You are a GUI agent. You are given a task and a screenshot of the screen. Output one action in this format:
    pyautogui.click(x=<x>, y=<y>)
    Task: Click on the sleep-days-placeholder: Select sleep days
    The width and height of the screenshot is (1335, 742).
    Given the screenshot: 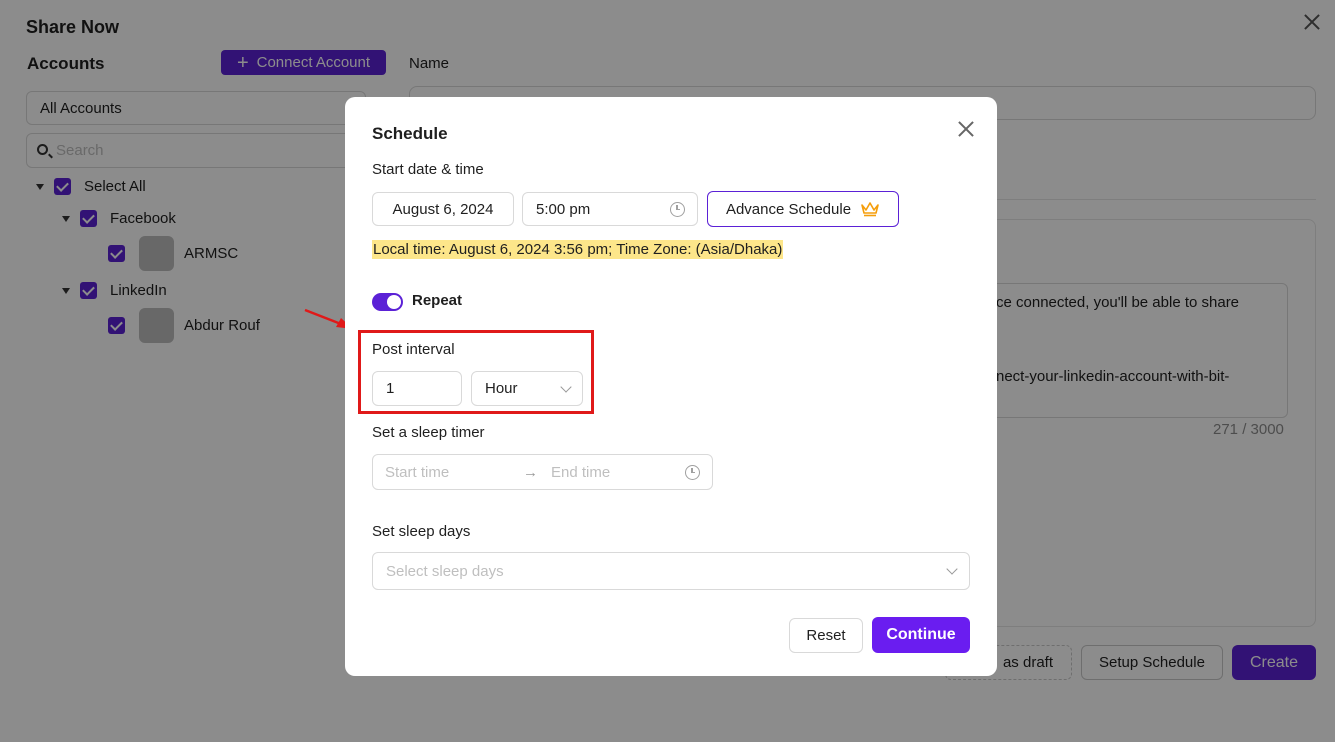 What is the action you would take?
    pyautogui.click(x=445, y=571)
    